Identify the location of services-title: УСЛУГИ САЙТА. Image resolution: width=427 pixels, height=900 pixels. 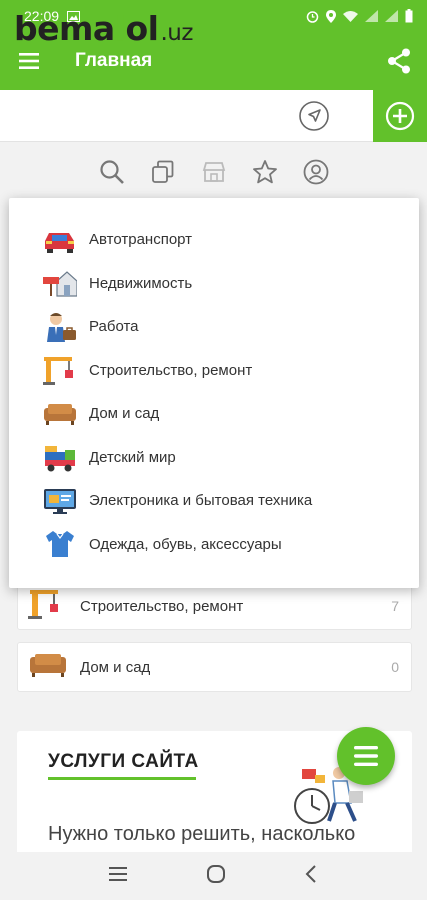
(123, 761).